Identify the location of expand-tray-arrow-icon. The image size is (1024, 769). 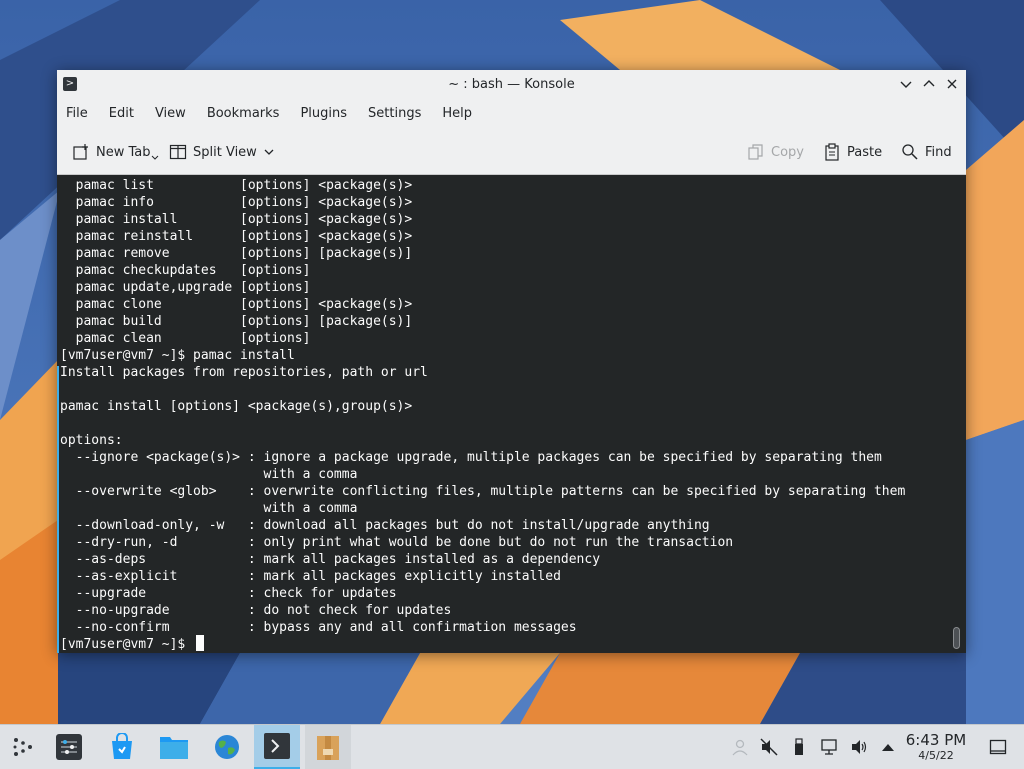
(888, 747).